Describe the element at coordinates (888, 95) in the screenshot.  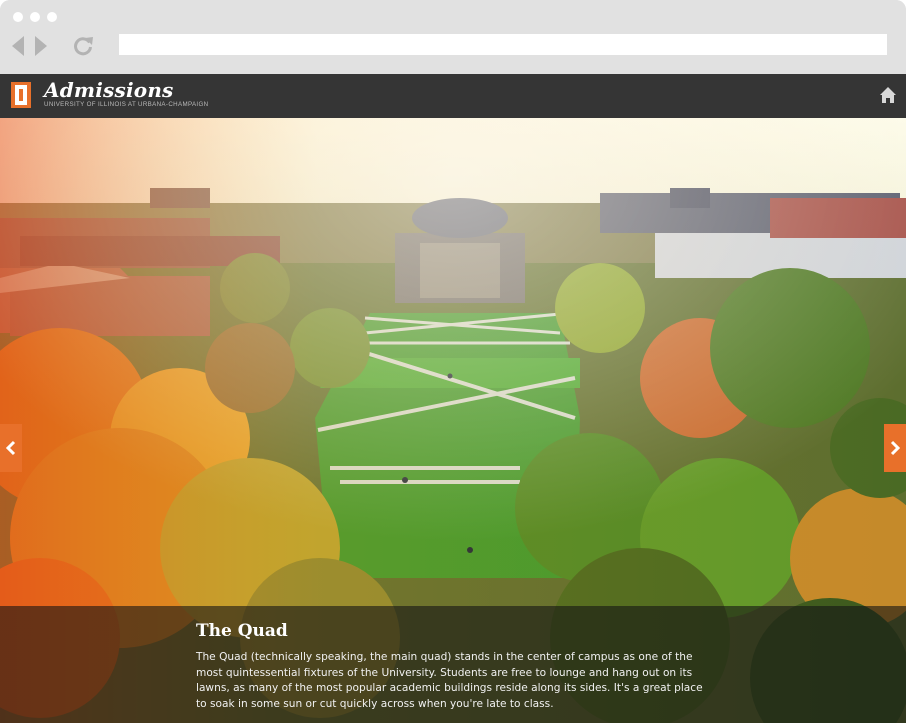
I see `home-icon` at that location.